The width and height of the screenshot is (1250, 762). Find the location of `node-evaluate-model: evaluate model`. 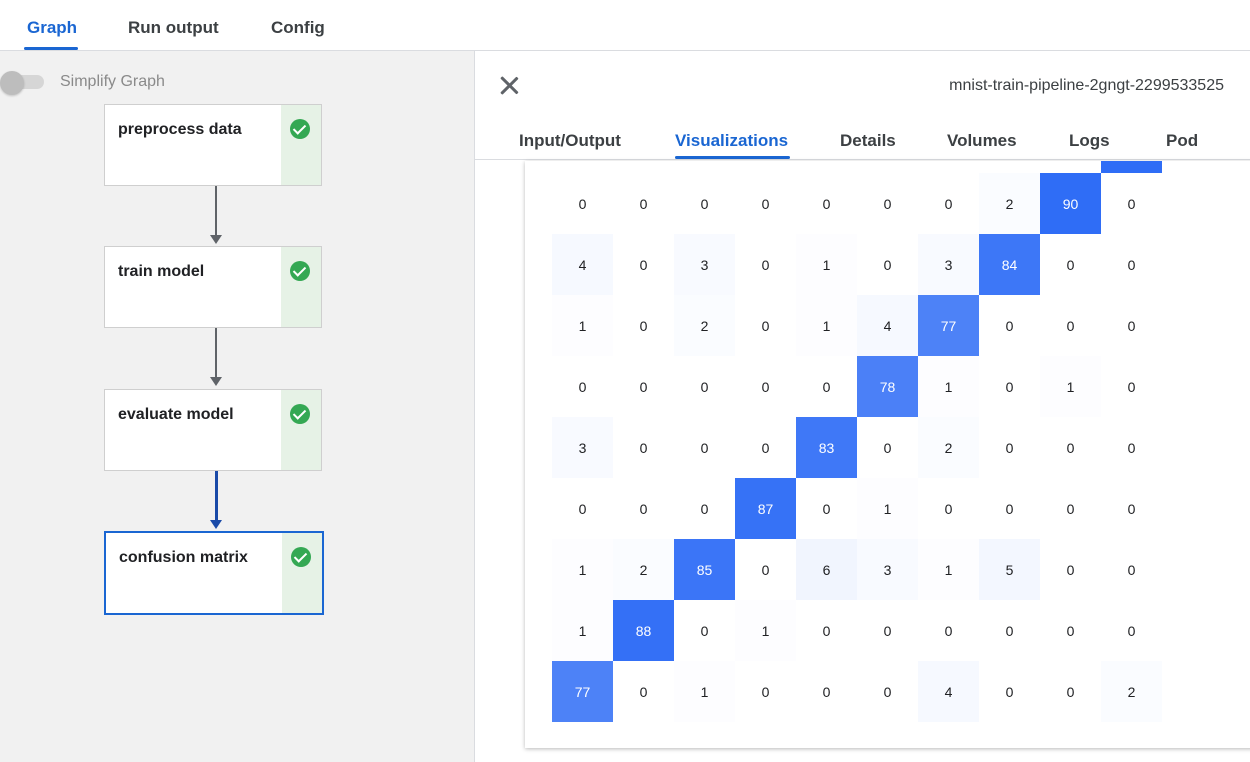

node-evaluate-model: evaluate model is located at coordinates (213, 430).